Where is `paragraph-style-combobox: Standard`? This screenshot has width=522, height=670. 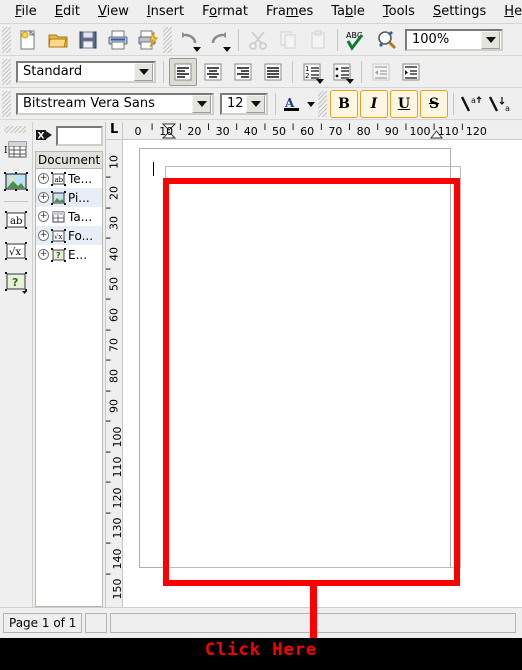
paragraph-style-combobox: Standard is located at coordinates (86, 71).